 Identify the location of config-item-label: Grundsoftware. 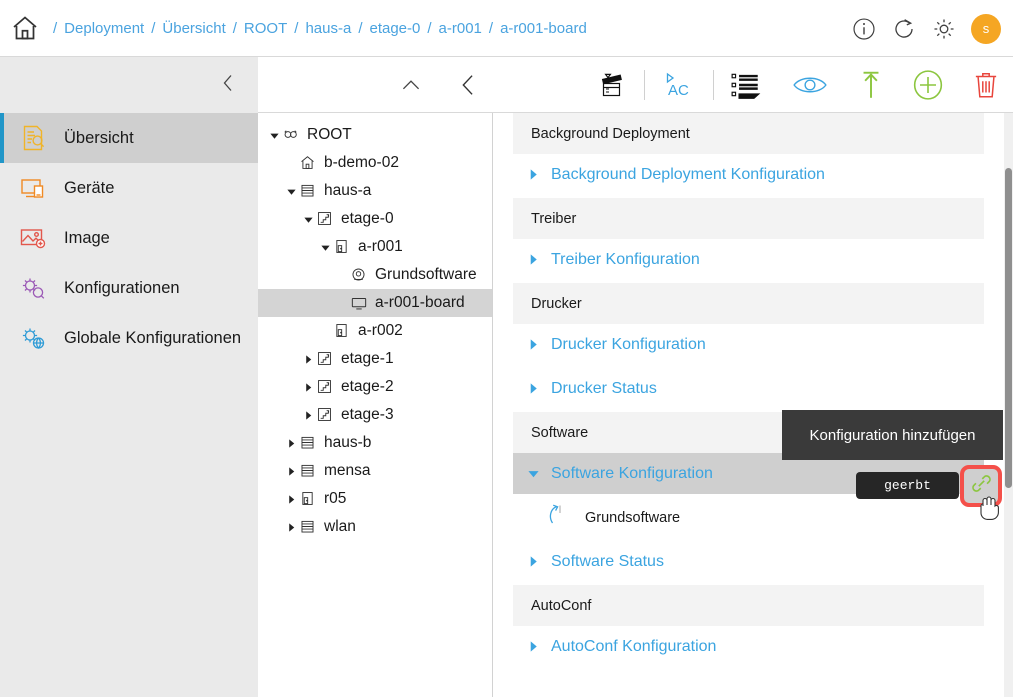
(633, 517).